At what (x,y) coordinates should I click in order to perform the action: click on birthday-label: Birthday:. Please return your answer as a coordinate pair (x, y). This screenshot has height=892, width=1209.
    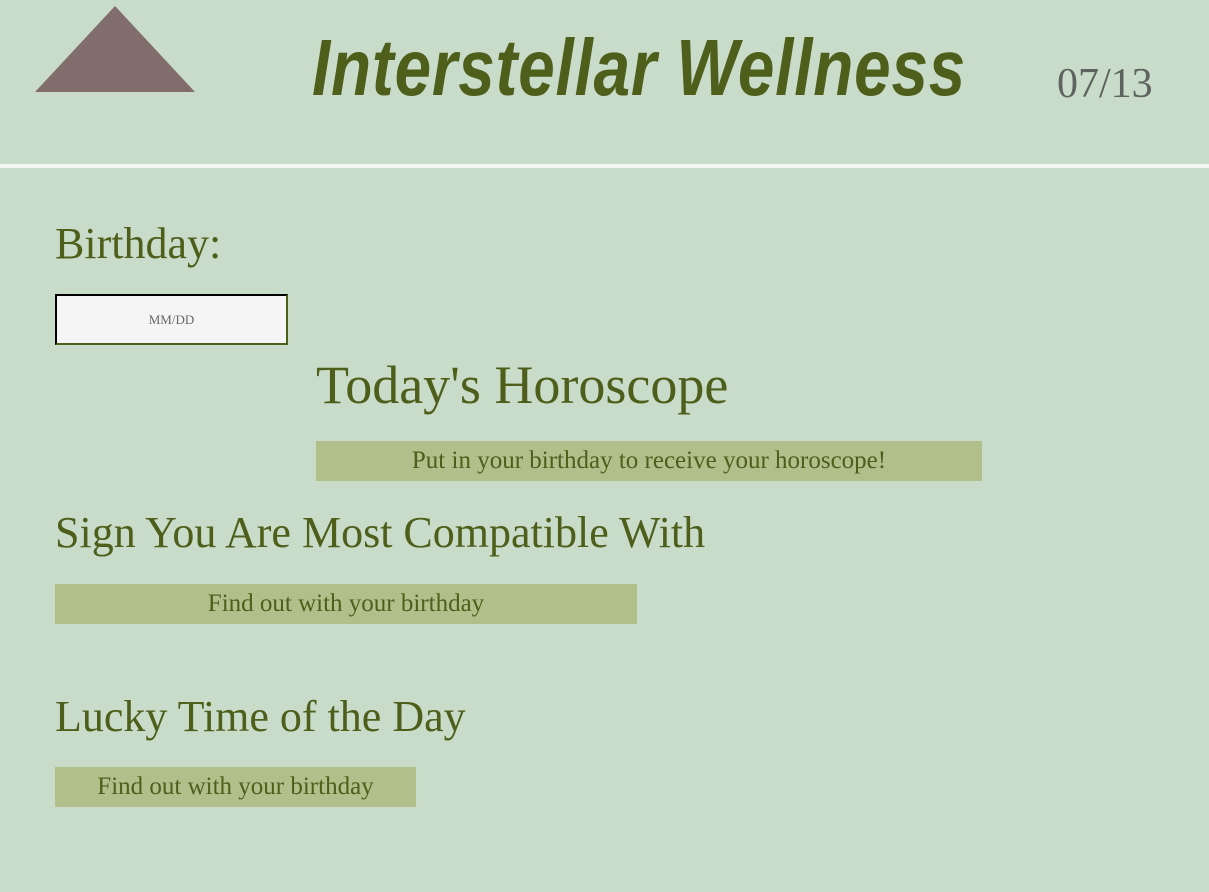
    Looking at the image, I should click on (138, 243).